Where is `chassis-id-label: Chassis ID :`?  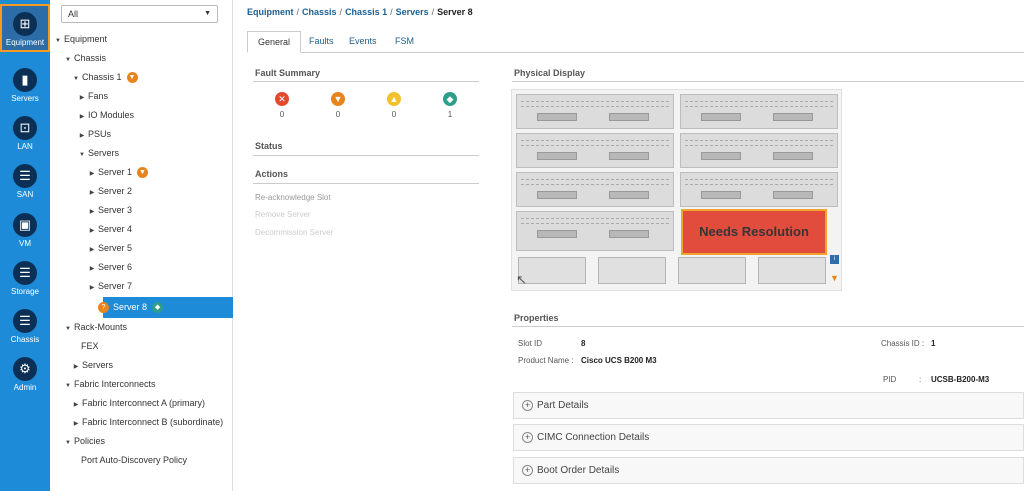 chassis-id-label: Chassis ID : is located at coordinates (903, 343).